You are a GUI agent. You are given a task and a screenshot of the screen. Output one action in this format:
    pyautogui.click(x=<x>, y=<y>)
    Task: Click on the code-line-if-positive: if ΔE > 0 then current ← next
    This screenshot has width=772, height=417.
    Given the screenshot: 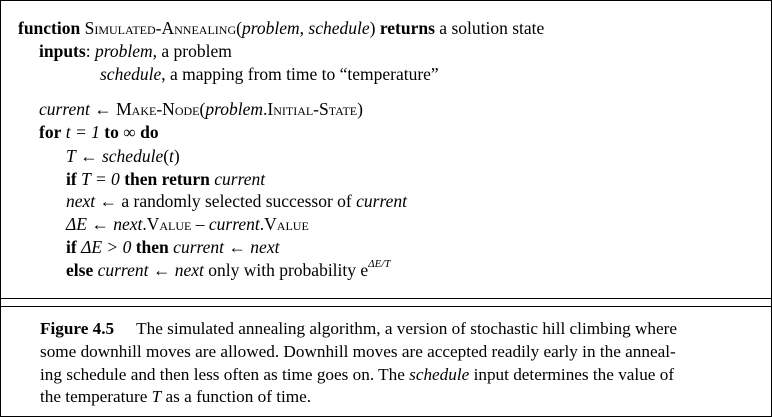 What is the action you would take?
    pyautogui.click(x=172, y=247)
    